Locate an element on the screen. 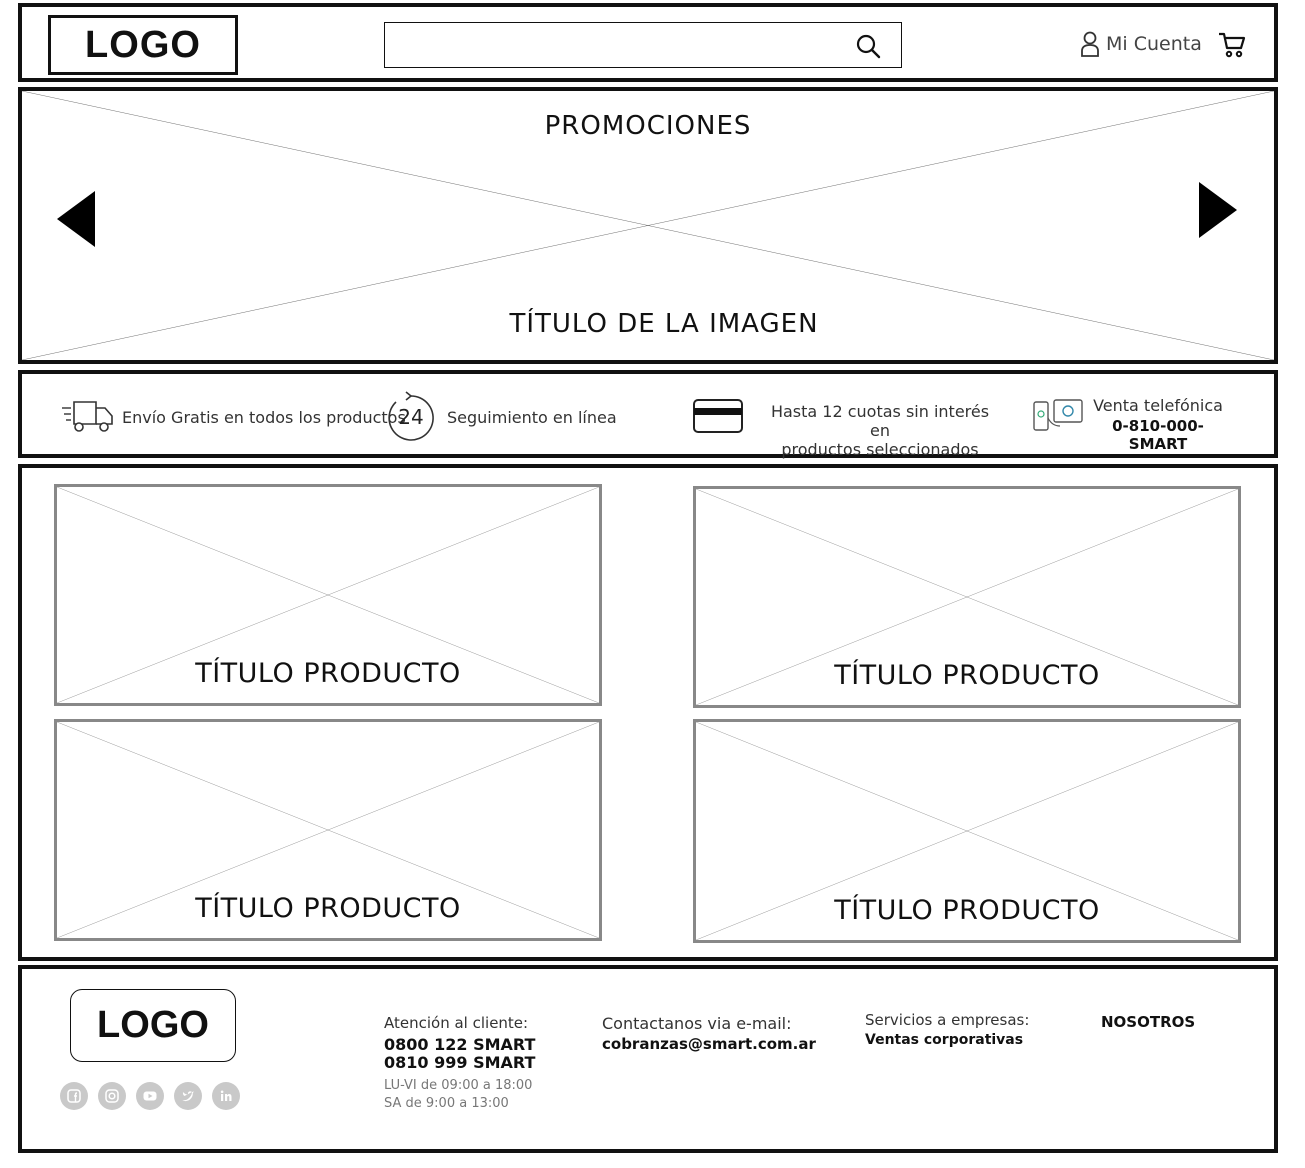 The width and height of the screenshot is (1305, 1168). installments-line-1: Hasta 12 cuotas sin interés en is located at coordinates (880, 421).